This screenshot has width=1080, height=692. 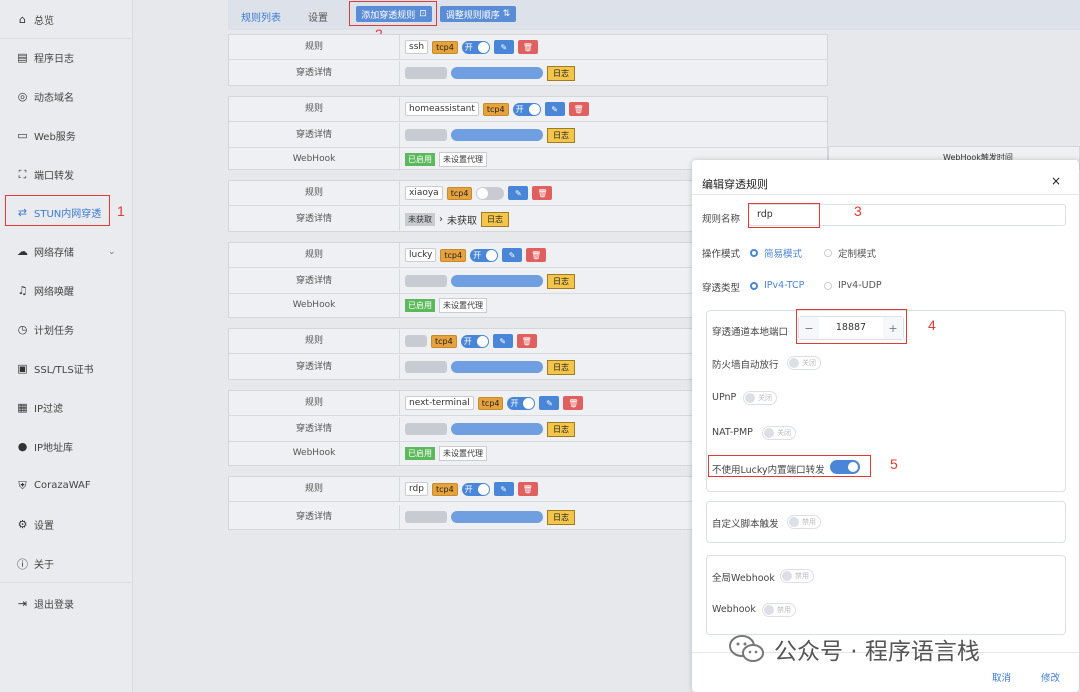 What do you see at coordinates (261, 16) in the screenshot?
I see `tab-rules: 规则列表` at bounding box center [261, 16].